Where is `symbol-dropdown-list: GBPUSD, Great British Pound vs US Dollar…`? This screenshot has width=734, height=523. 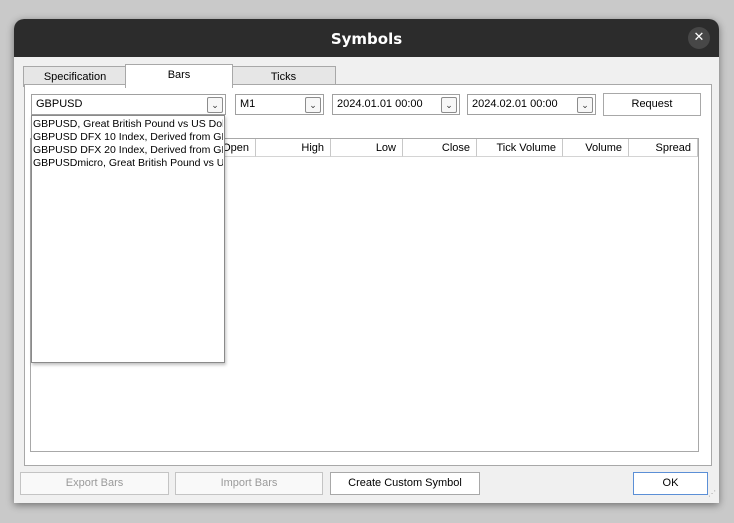 symbol-dropdown-list: GBPUSD, Great British Pound vs US Dollar… is located at coordinates (128, 239).